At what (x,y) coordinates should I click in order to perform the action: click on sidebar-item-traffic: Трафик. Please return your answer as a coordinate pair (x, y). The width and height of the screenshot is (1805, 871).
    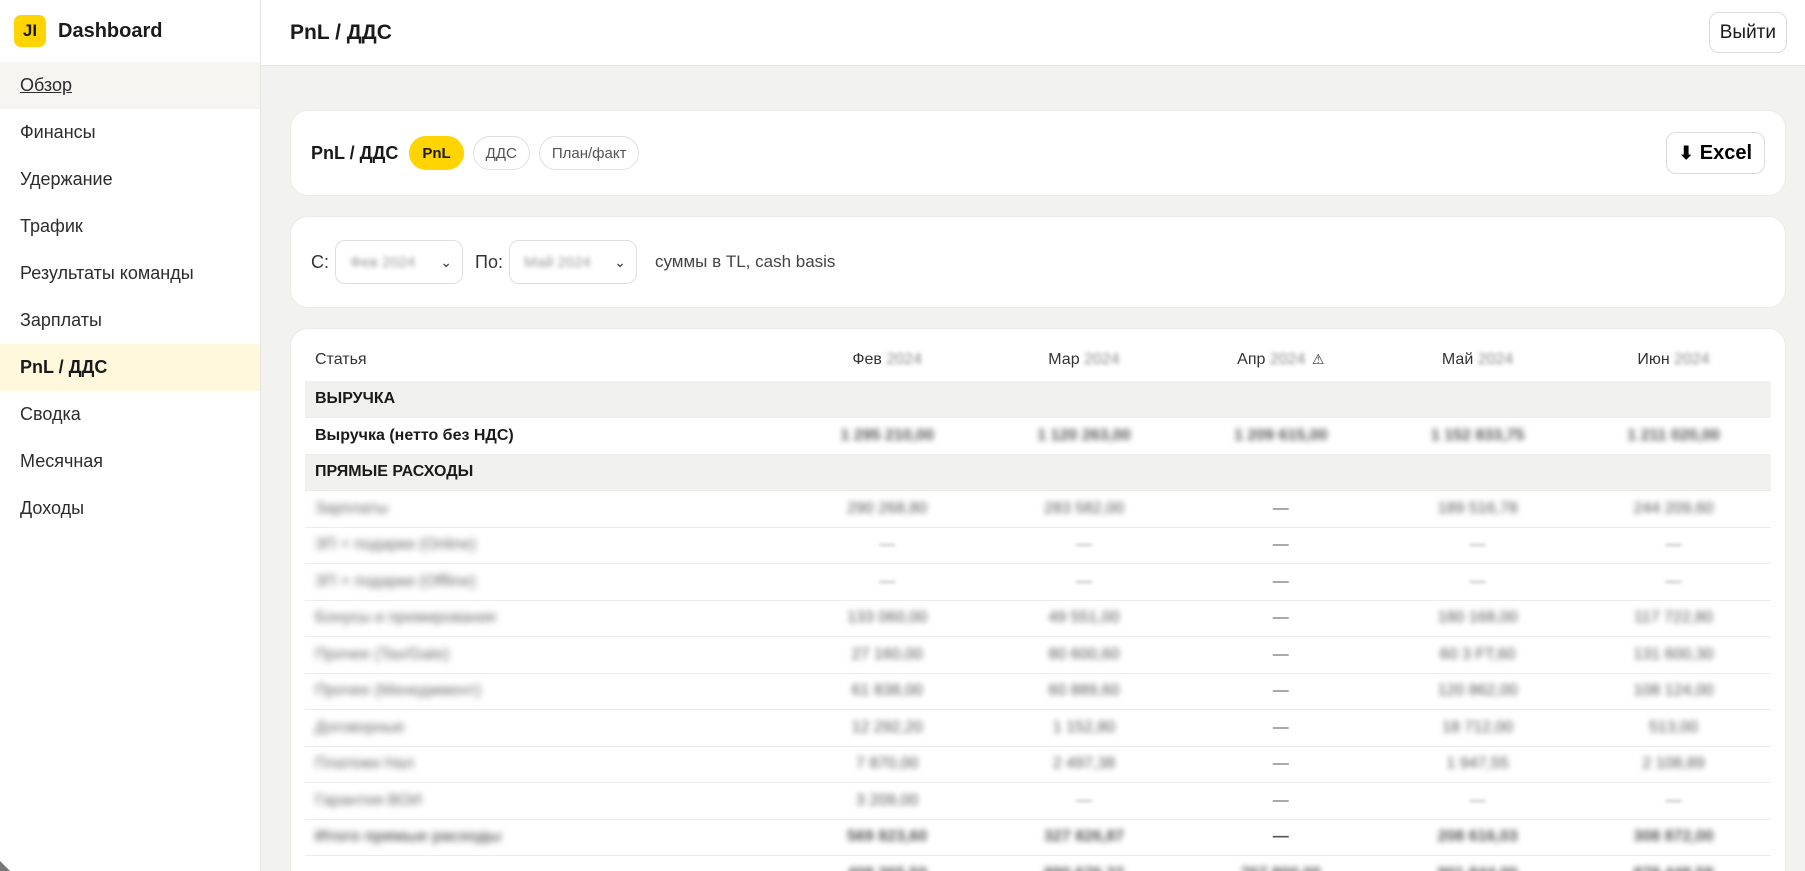
    Looking at the image, I should click on (130, 226).